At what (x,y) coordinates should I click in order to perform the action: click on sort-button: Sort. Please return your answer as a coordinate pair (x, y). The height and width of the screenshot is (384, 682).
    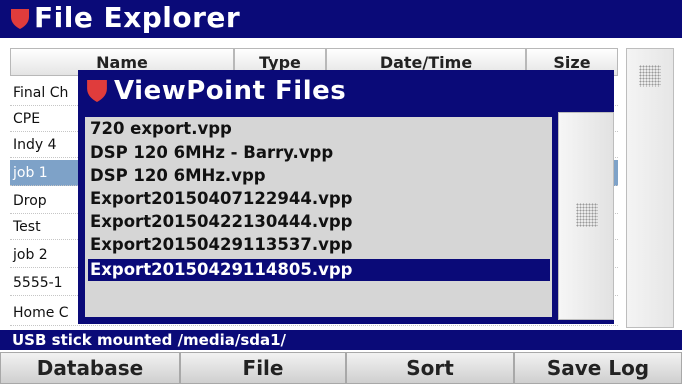
    Looking at the image, I should click on (430, 368).